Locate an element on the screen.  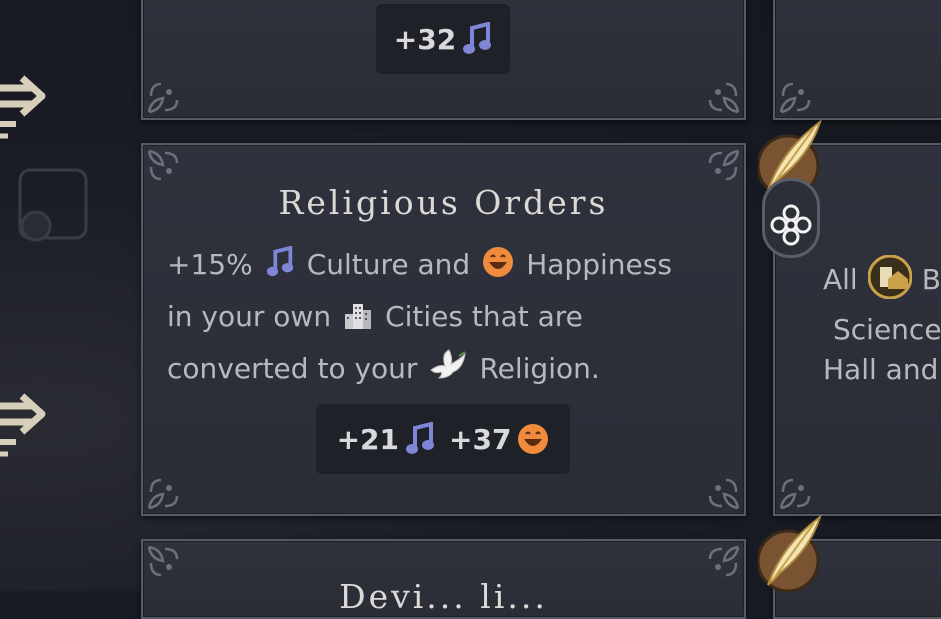
culture-yield-value: +21 is located at coordinates (367, 439).